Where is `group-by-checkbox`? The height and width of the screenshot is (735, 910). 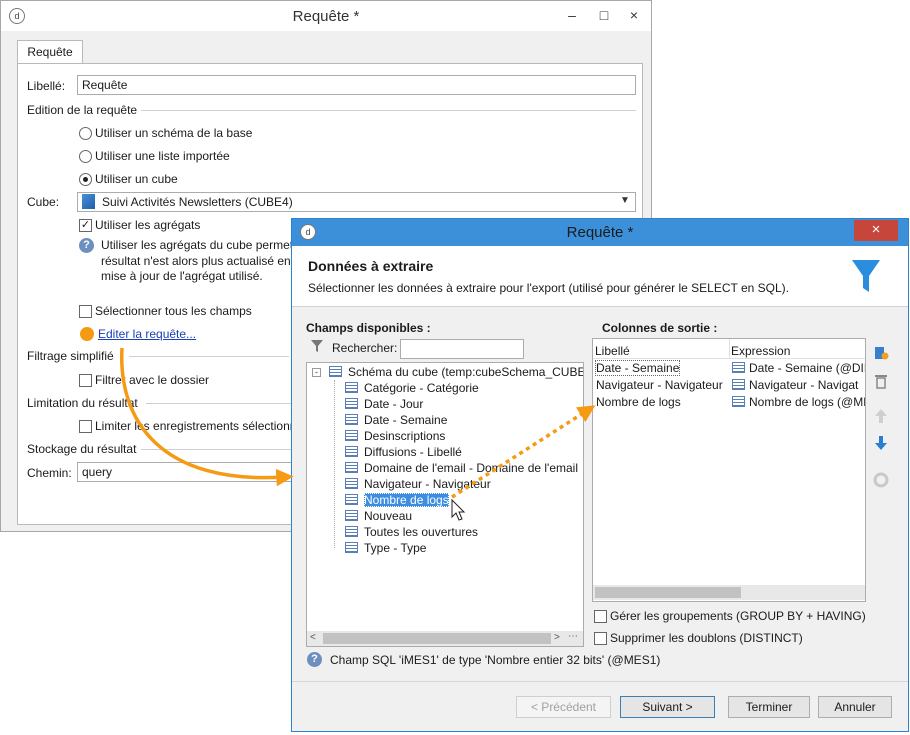
group-by-checkbox is located at coordinates (600, 616).